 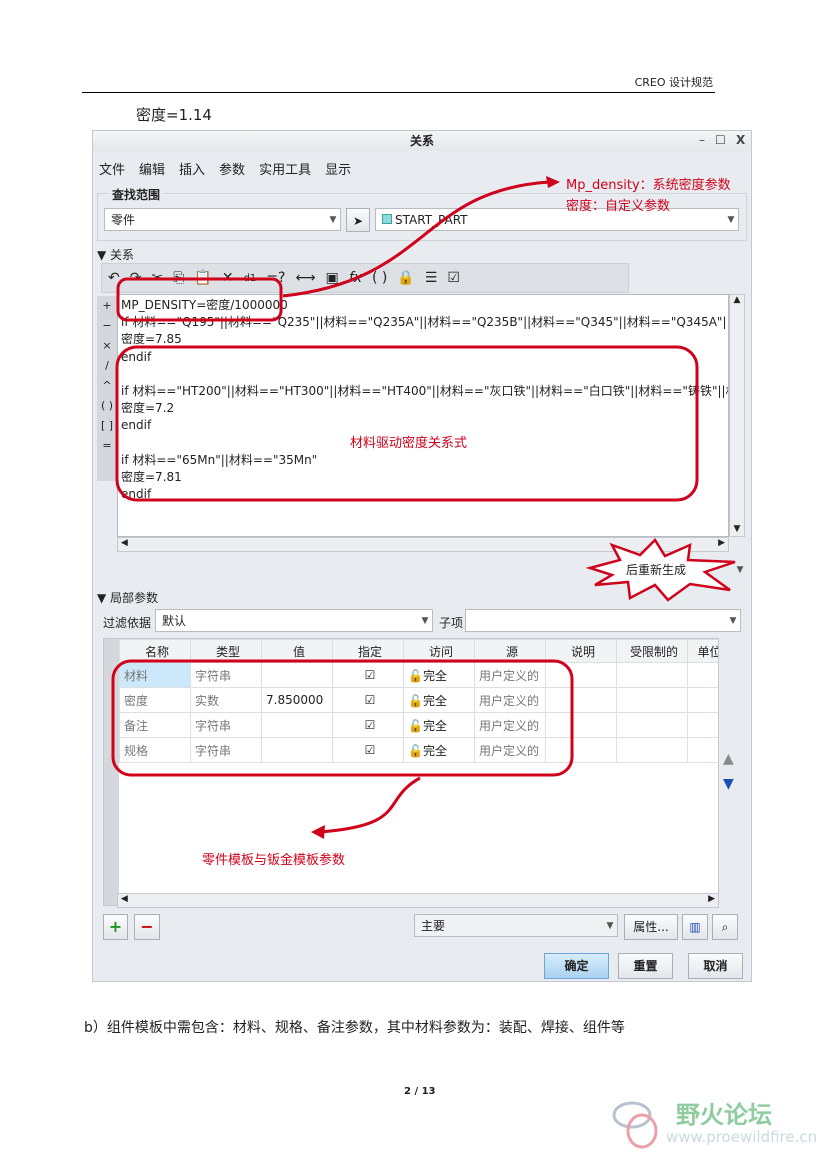 I want to click on arrow-to-template-note, so click(x=370, y=805).